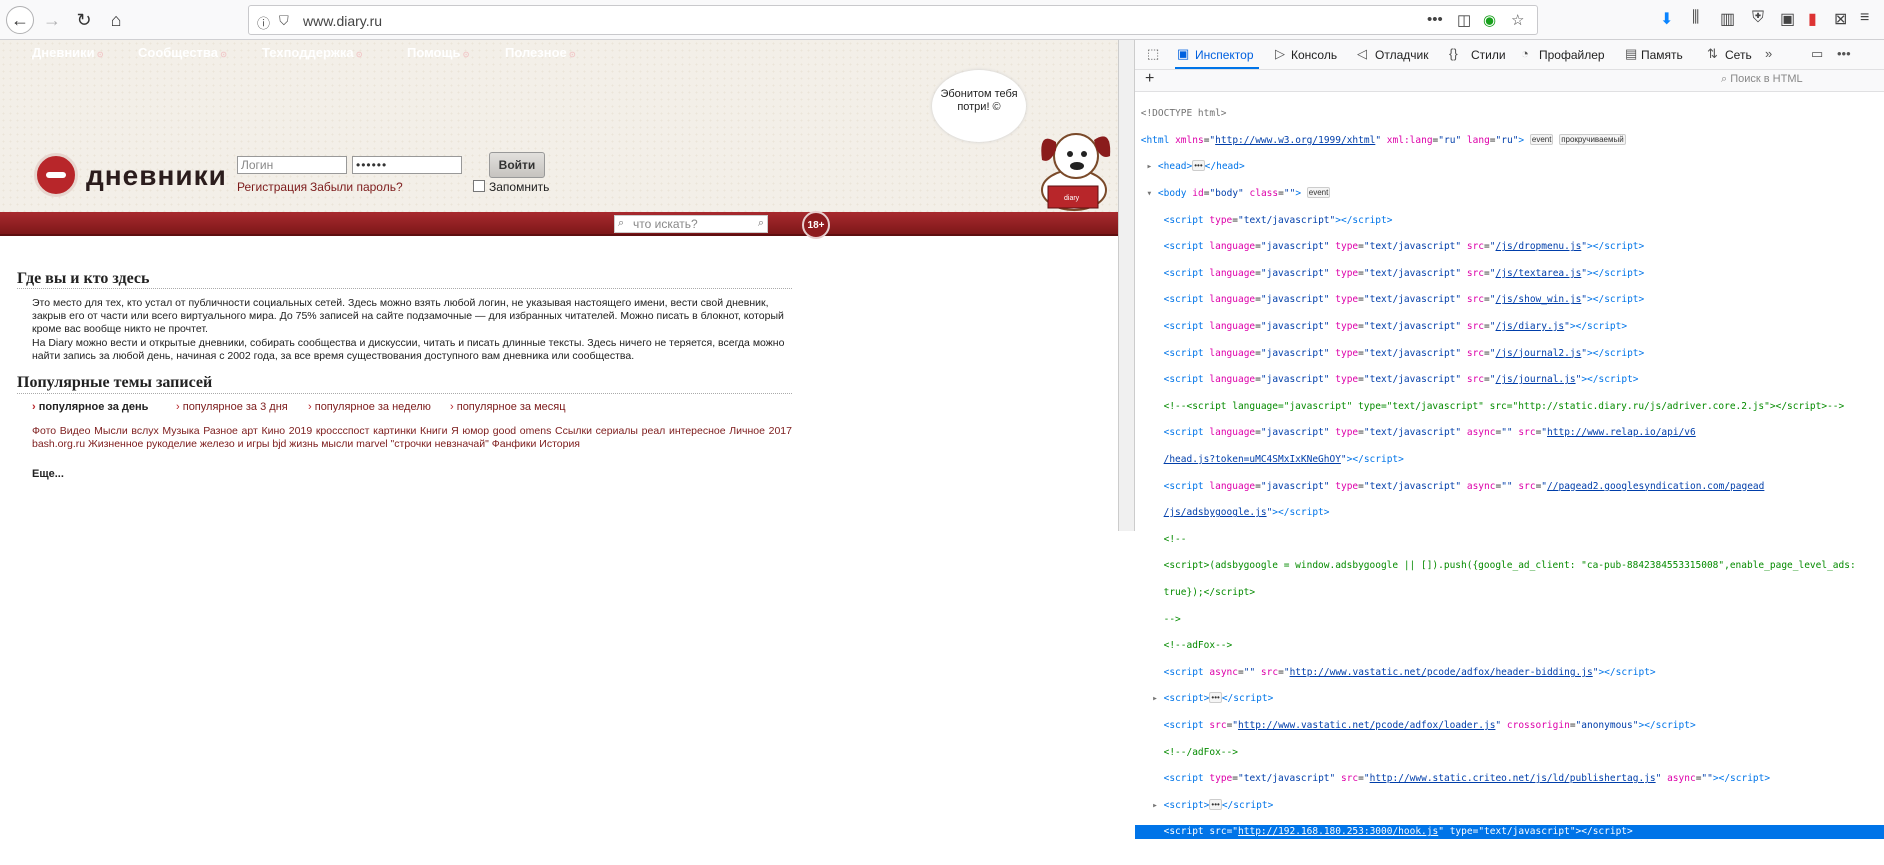 The height and width of the screenshot is (865, 1884). What do you see at coordinates (1787, 19) in the screenshot?
I see `screenshot-icon: ▣` at bounding box center [1787, 19].